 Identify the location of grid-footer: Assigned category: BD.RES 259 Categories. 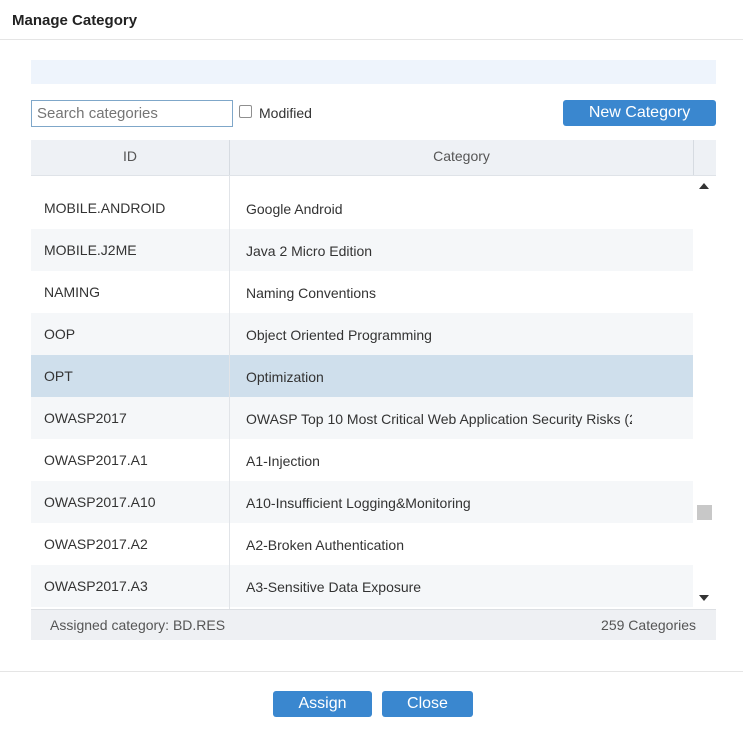
(373, 624).